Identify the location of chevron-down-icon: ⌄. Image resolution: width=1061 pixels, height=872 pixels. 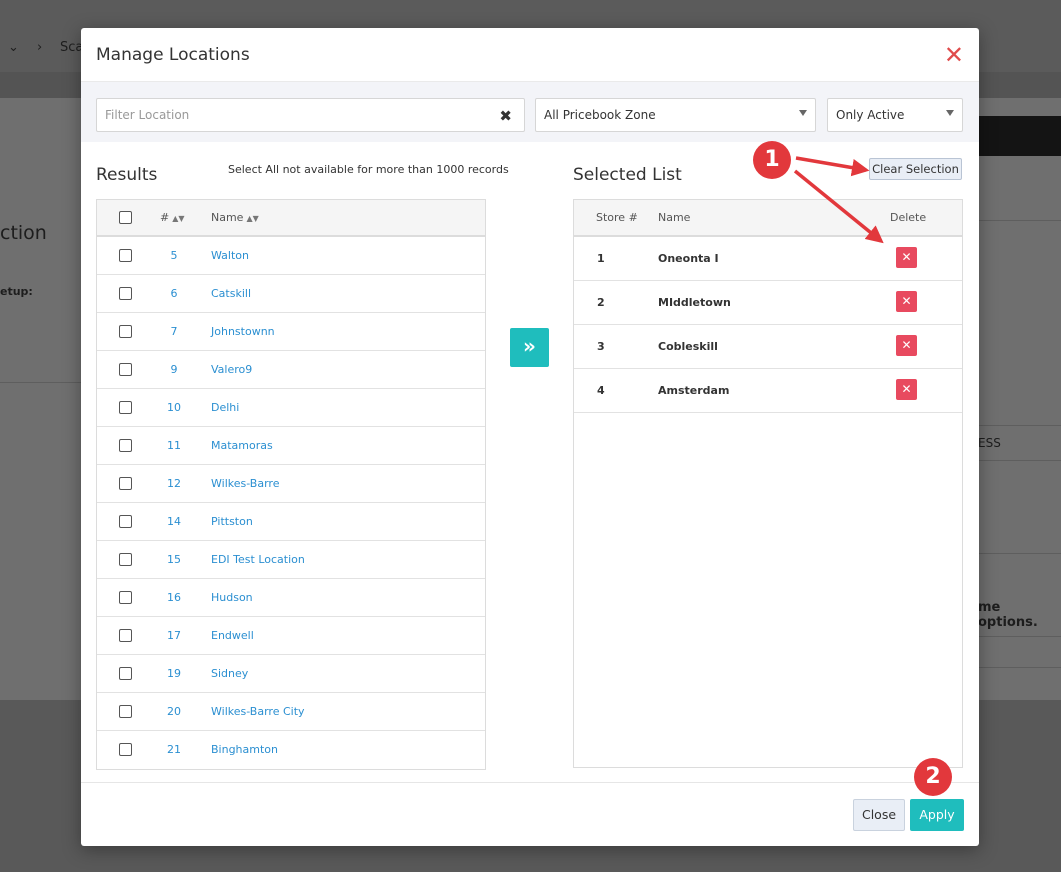
(13, 47).